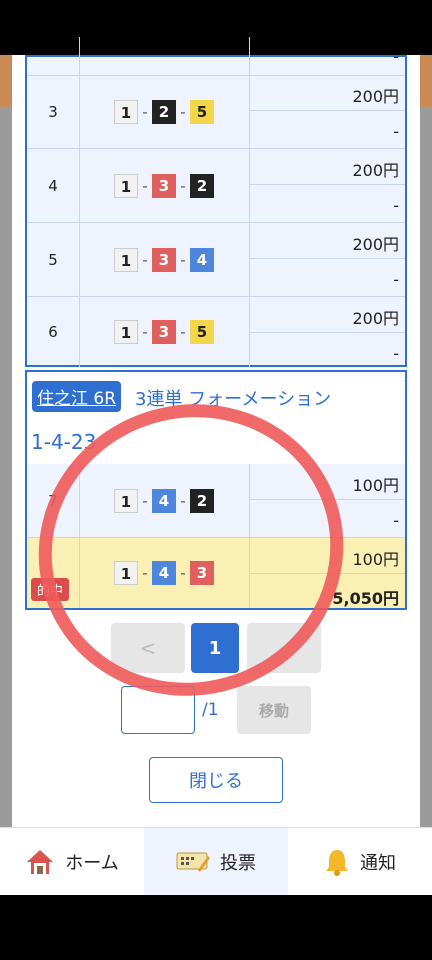 This screenshot has width=432, height=960. I want to click on row-combo, so click(164, 56).